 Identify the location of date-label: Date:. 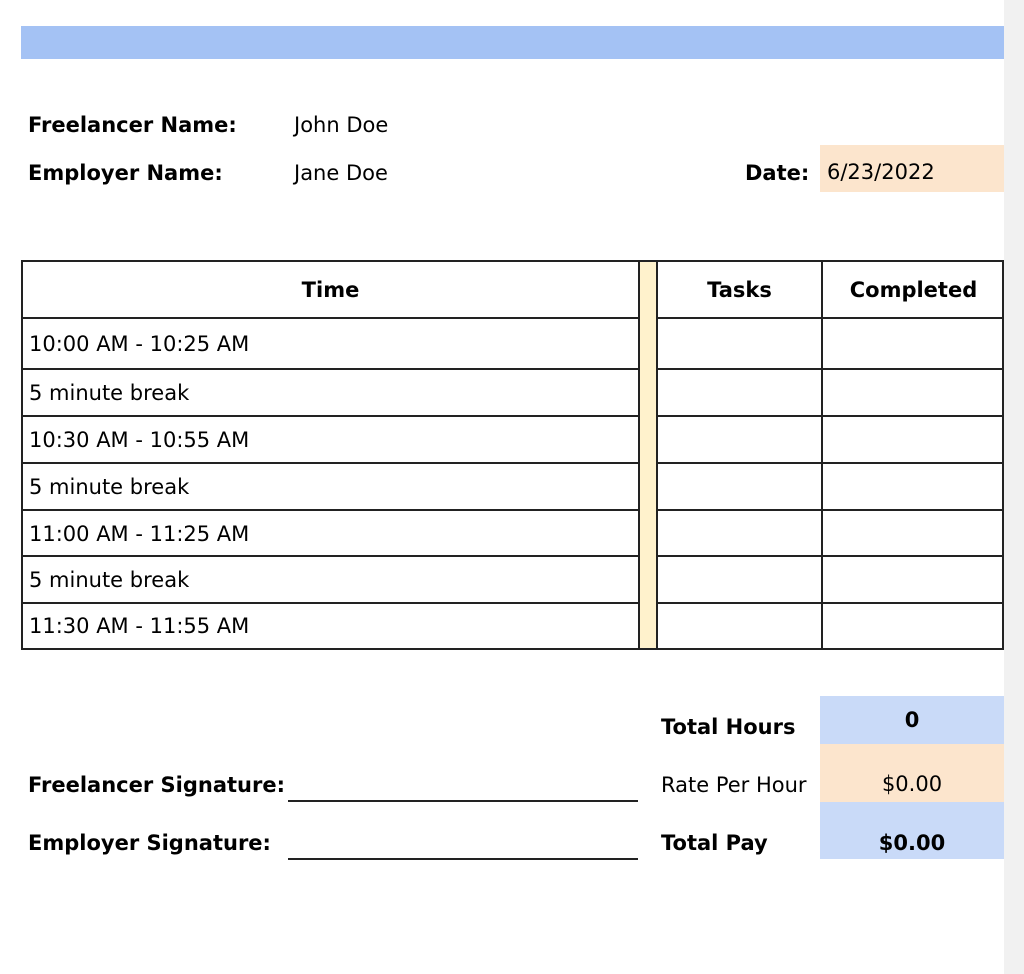
(777, 173).